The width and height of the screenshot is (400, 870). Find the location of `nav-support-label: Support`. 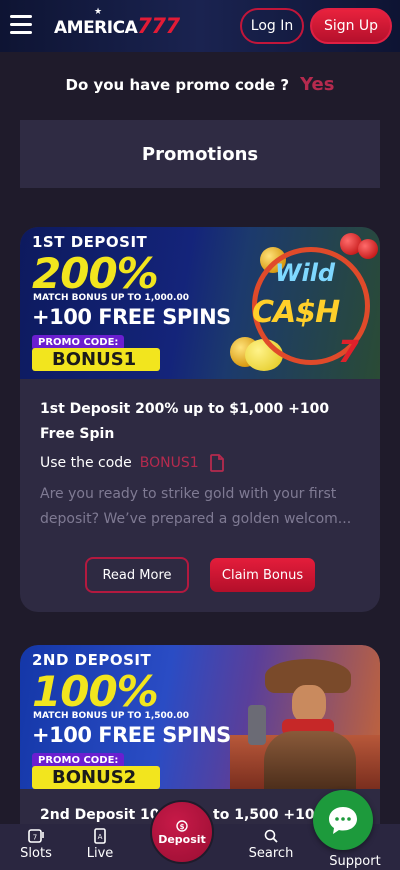

nav-support-label: Support is located at coordinates (355, 861).